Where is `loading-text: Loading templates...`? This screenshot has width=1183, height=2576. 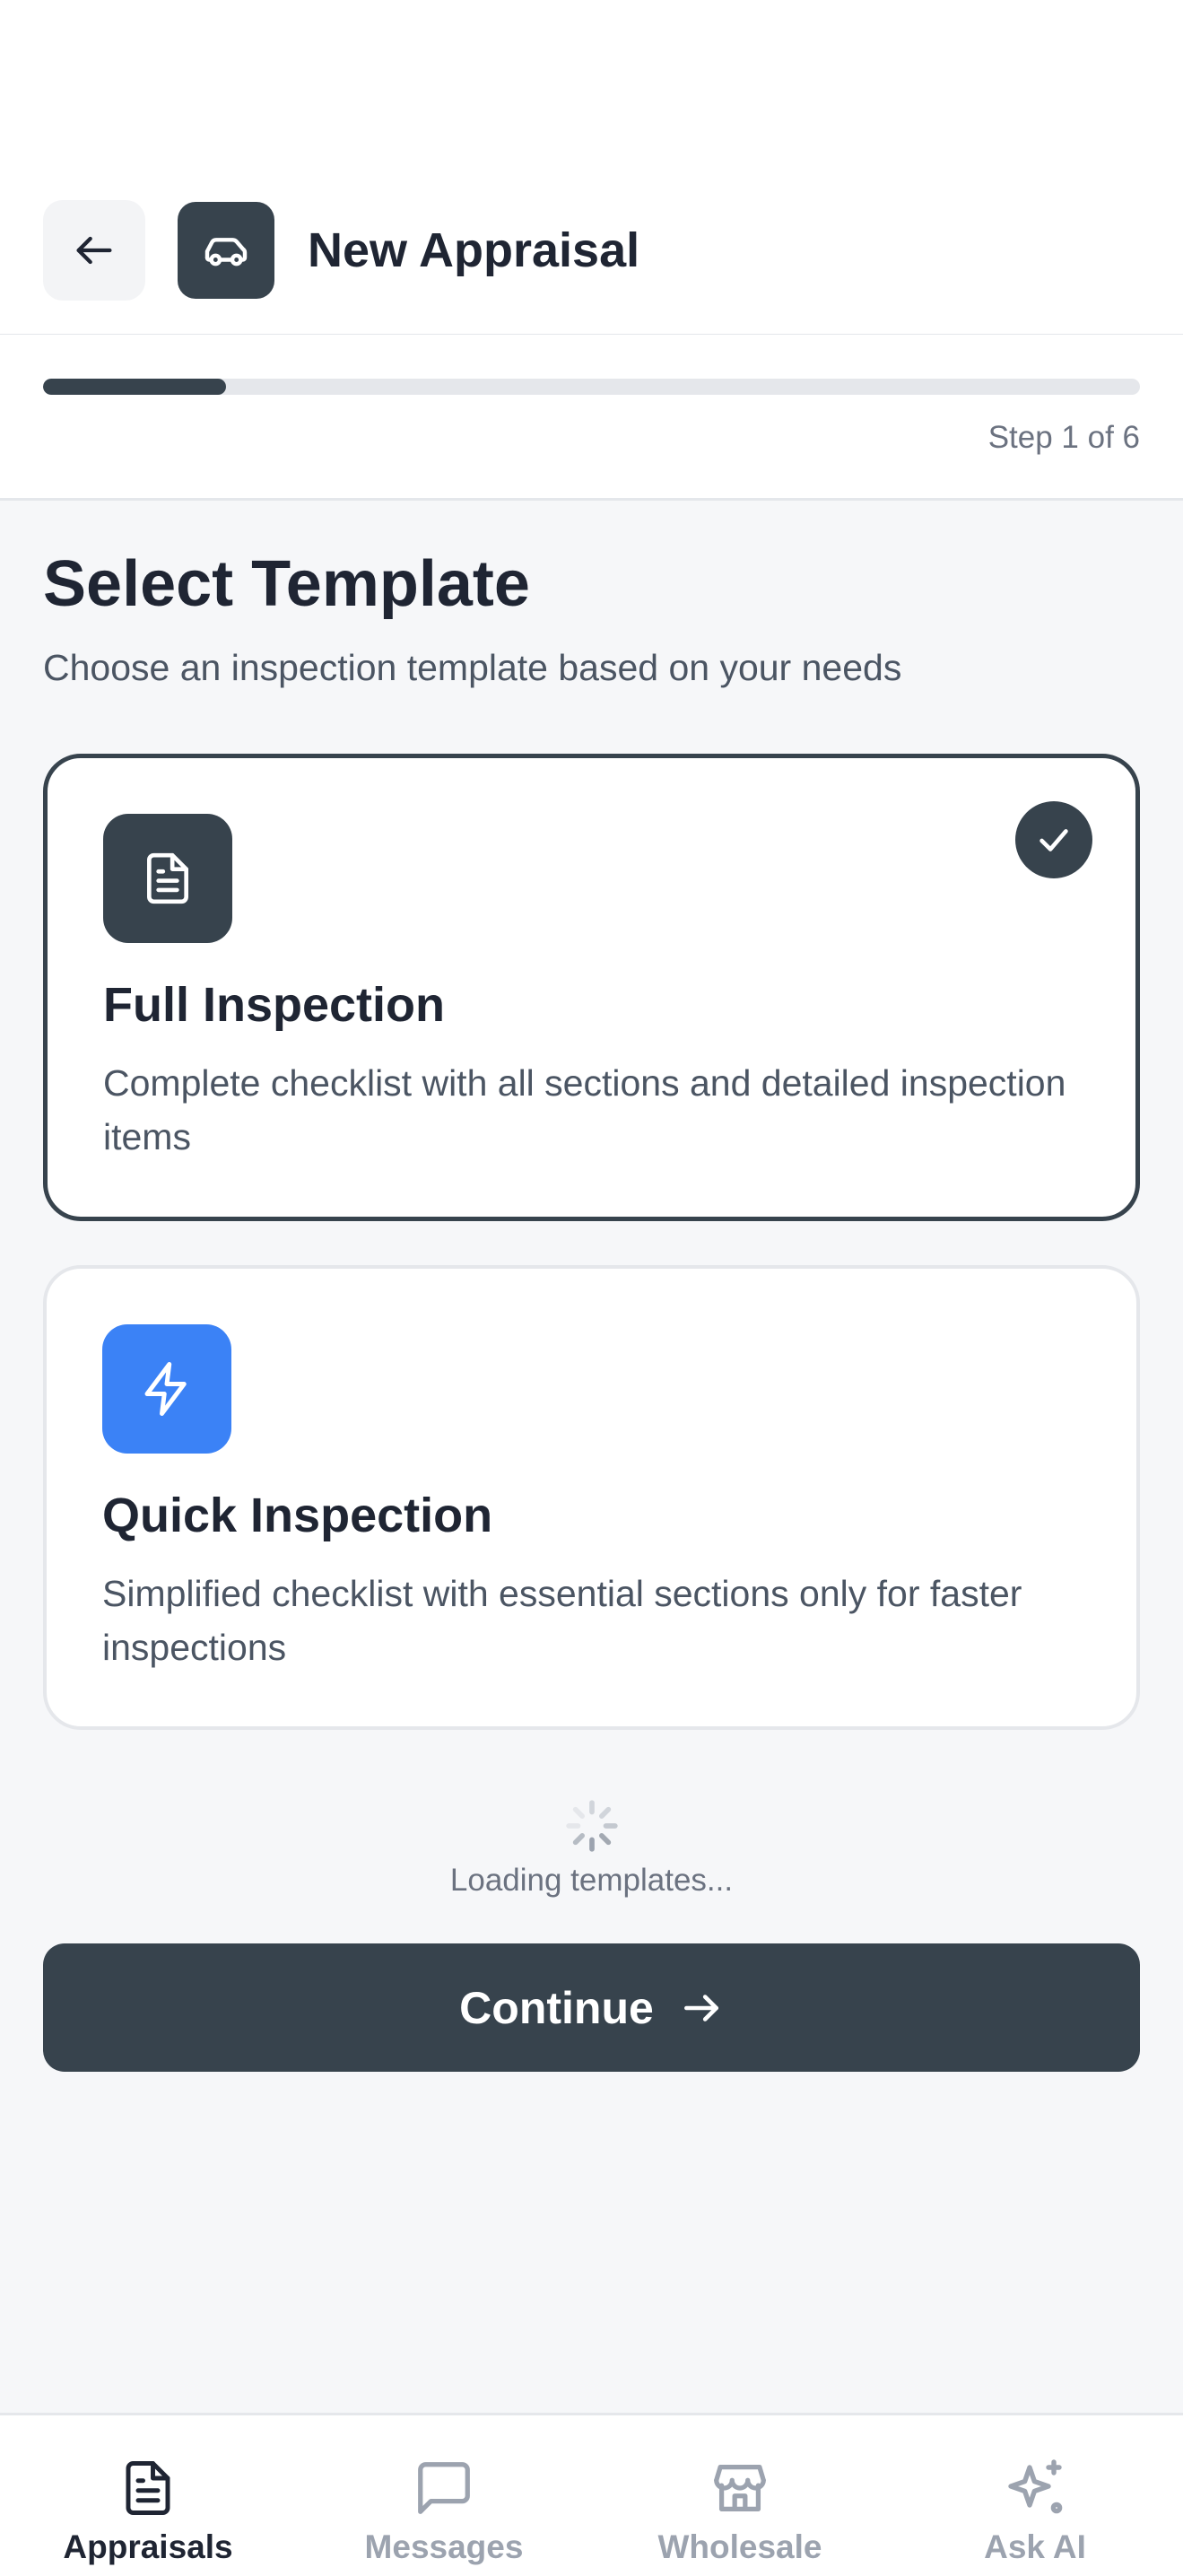
loading-text: Loading templates... is located at coordinates (591, 1880).